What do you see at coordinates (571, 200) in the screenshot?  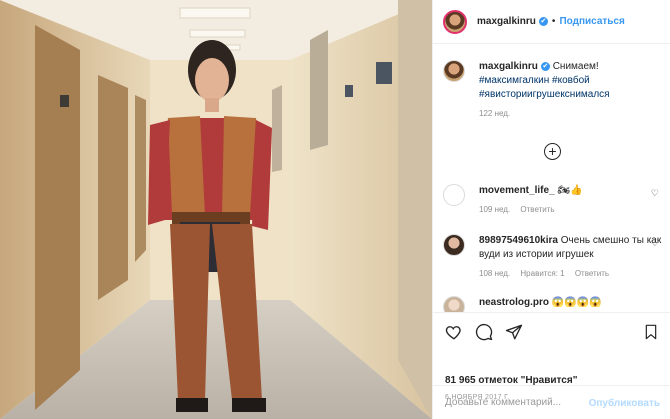 I see `comment-body: movement_life_ 🏍👍 109 нед. Ответить` at bounding box center [571, 200].